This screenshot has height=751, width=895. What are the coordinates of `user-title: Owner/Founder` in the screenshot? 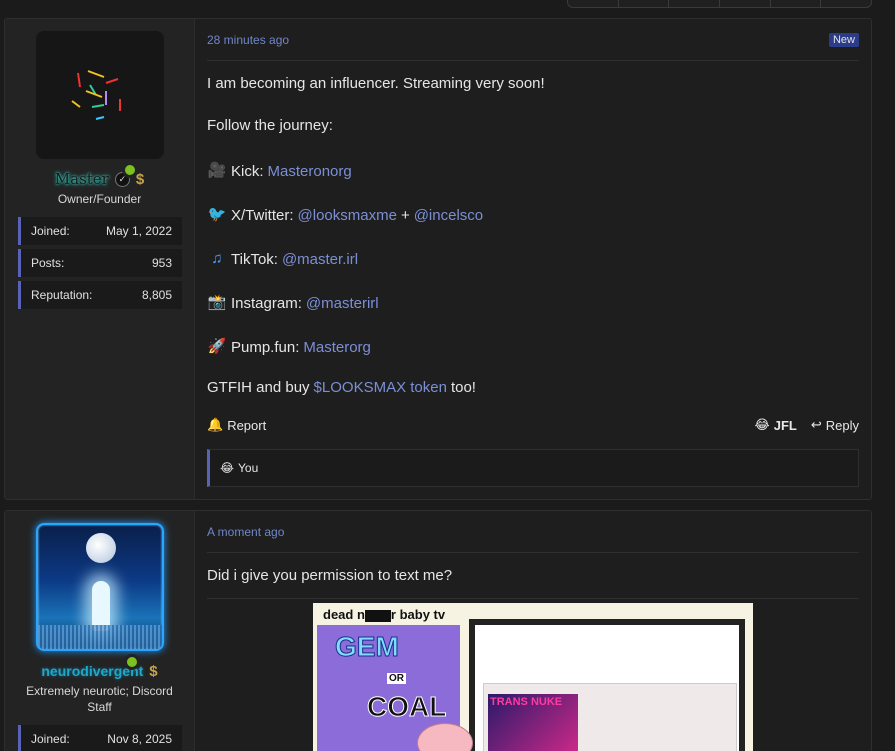 It's located at (99, 199).